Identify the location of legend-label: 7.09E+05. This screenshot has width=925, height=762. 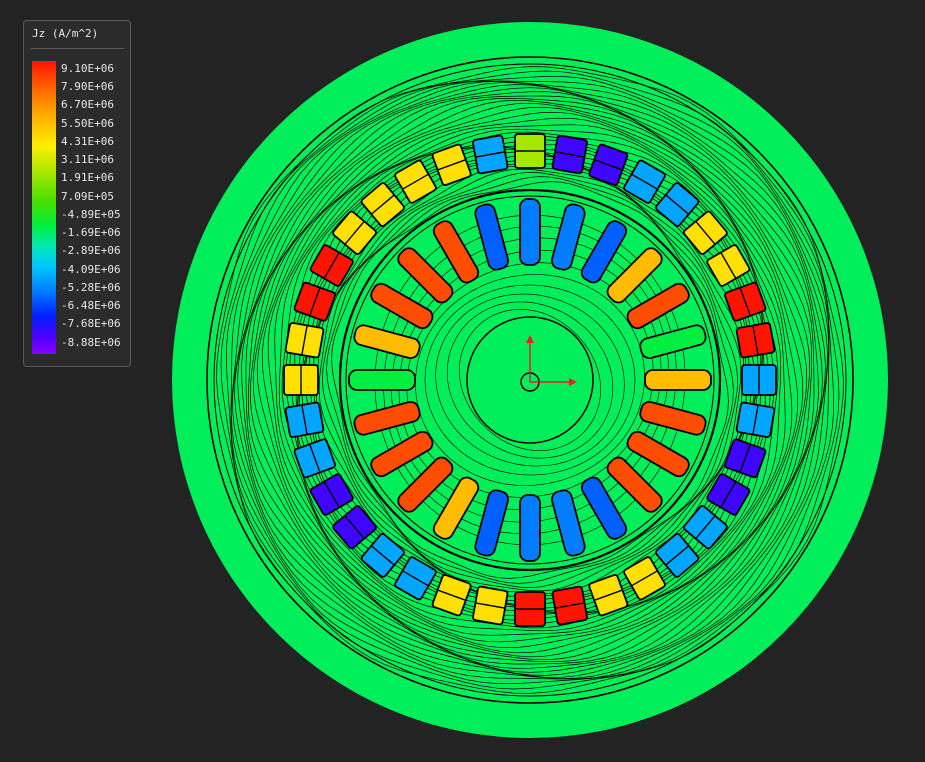
(87, 196).